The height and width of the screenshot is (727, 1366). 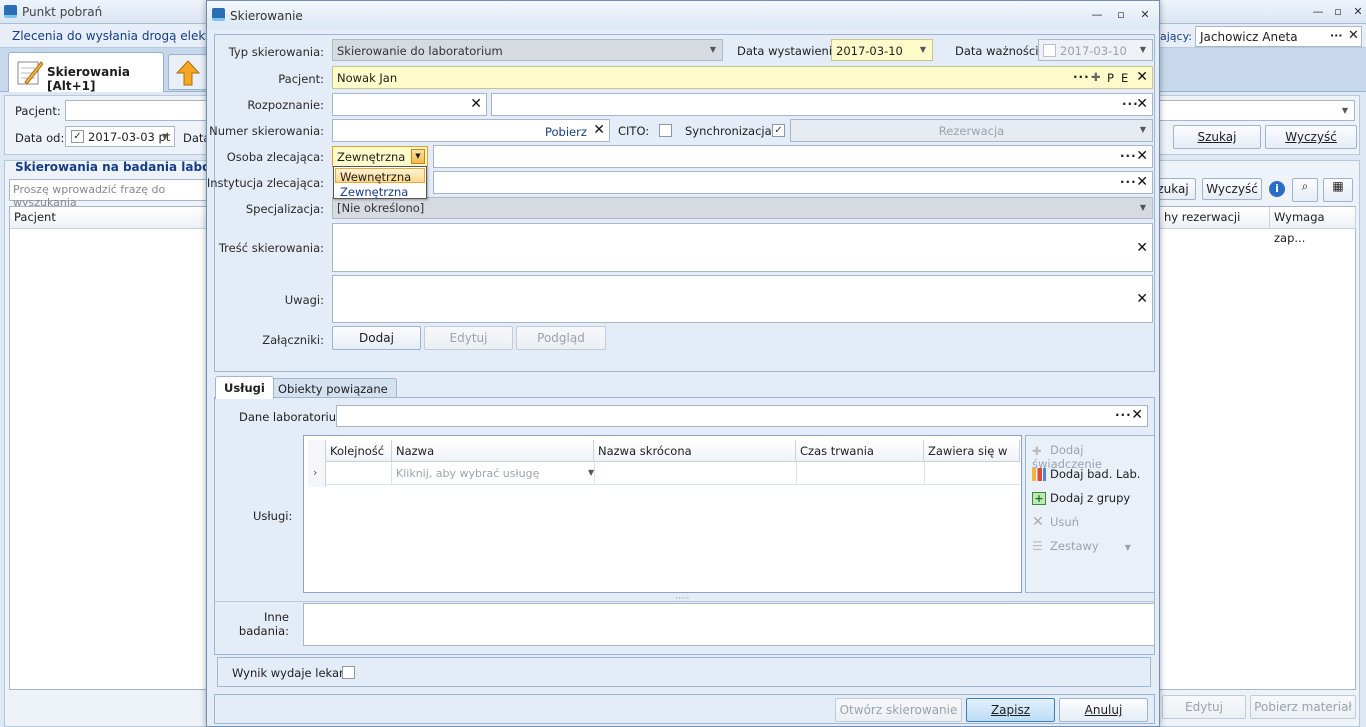 I want to click on osoba-zlecajaca-select: Zewnętrzna ▼, so click(x=380, y=156).